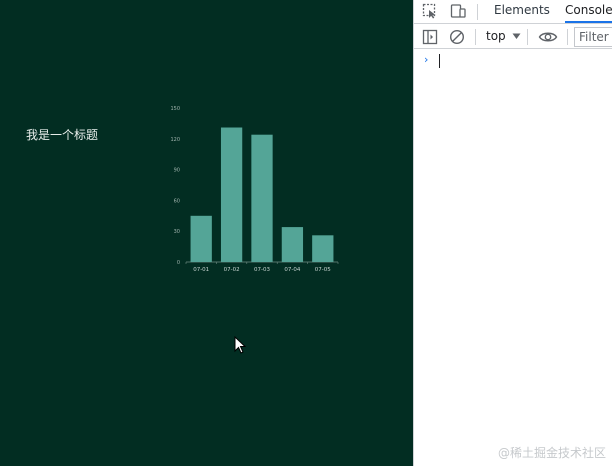 Image resolution: width=612 pixels, height=466 pixels. What do you see at coordinates (178, 263) in the screenshot?
I see `y-tick-label: 0` at bounding box center [178, 263].